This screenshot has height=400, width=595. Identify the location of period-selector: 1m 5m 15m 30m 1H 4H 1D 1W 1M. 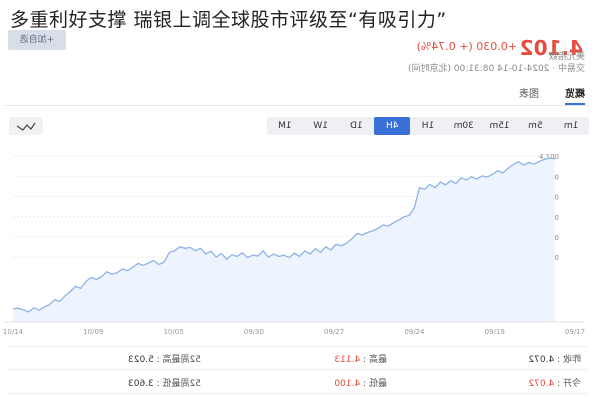
(428, 126).